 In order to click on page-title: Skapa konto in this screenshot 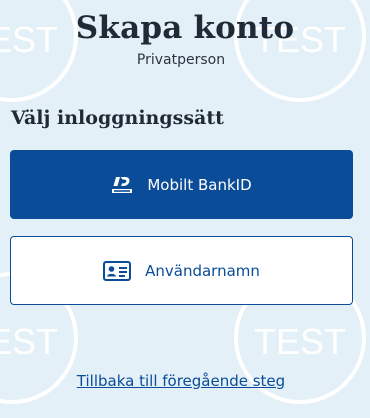, I will do `click(185, 28)`.